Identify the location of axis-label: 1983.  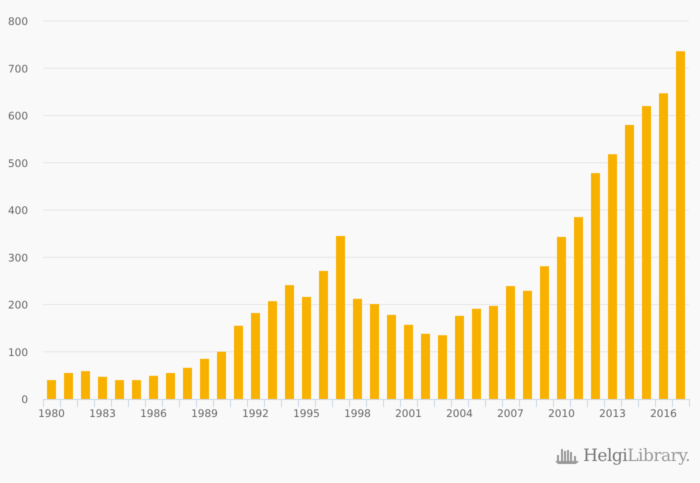
(102, 414).